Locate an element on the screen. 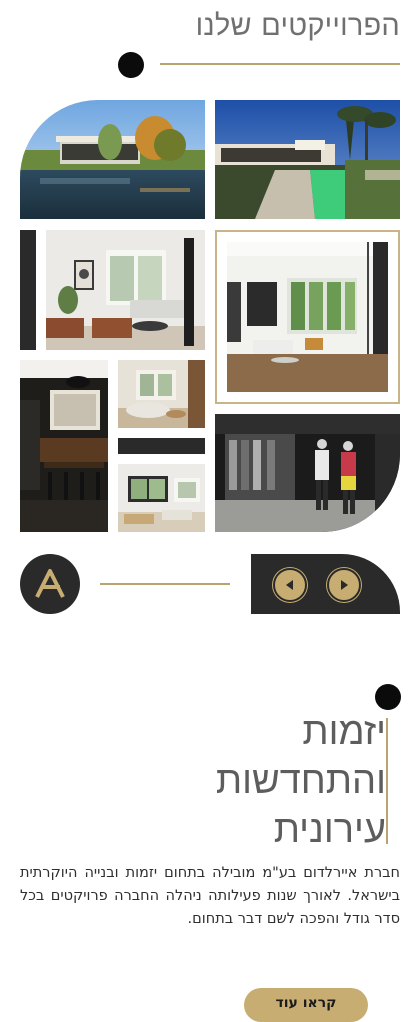 This screenshot has height=1022, width=420. gallery-tile-fashion-store is located at coordinates (307, 473).